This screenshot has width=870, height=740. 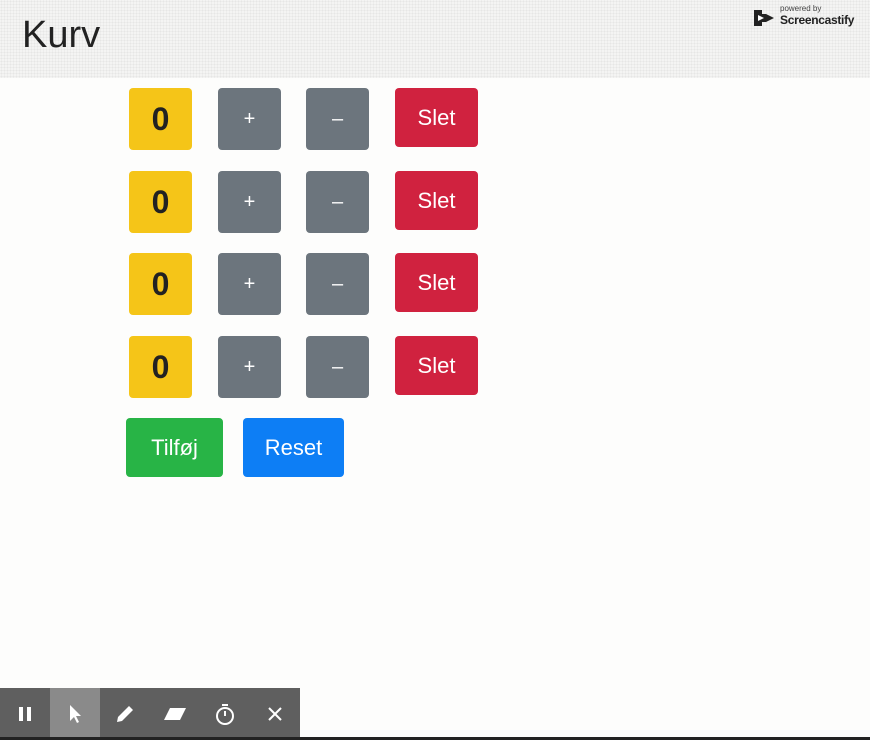 I want to click on pause-icon, so click(x=25, y=714).